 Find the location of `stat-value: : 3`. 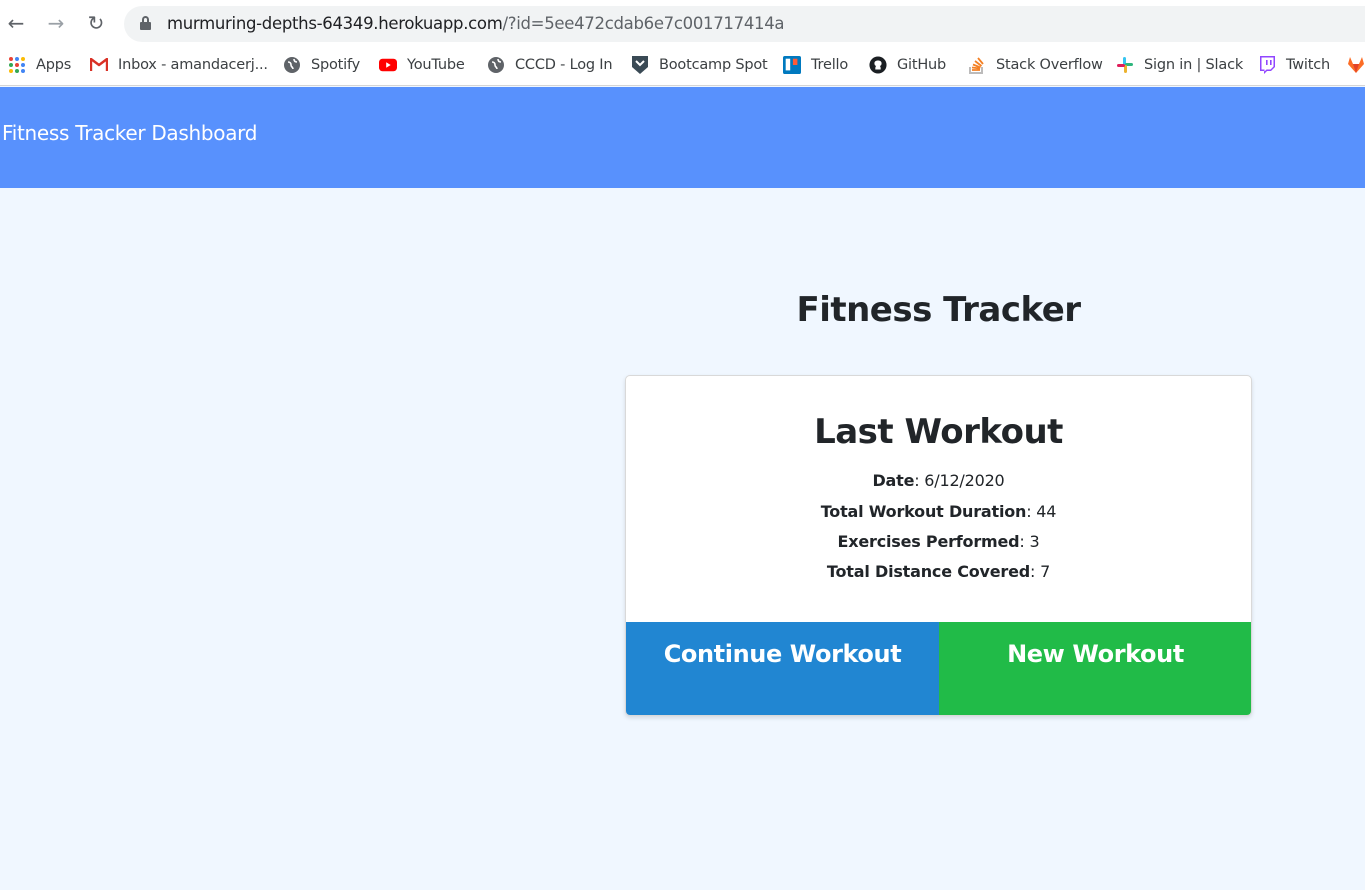

stat-value: : 3 is located at coordinates (1029, 541).